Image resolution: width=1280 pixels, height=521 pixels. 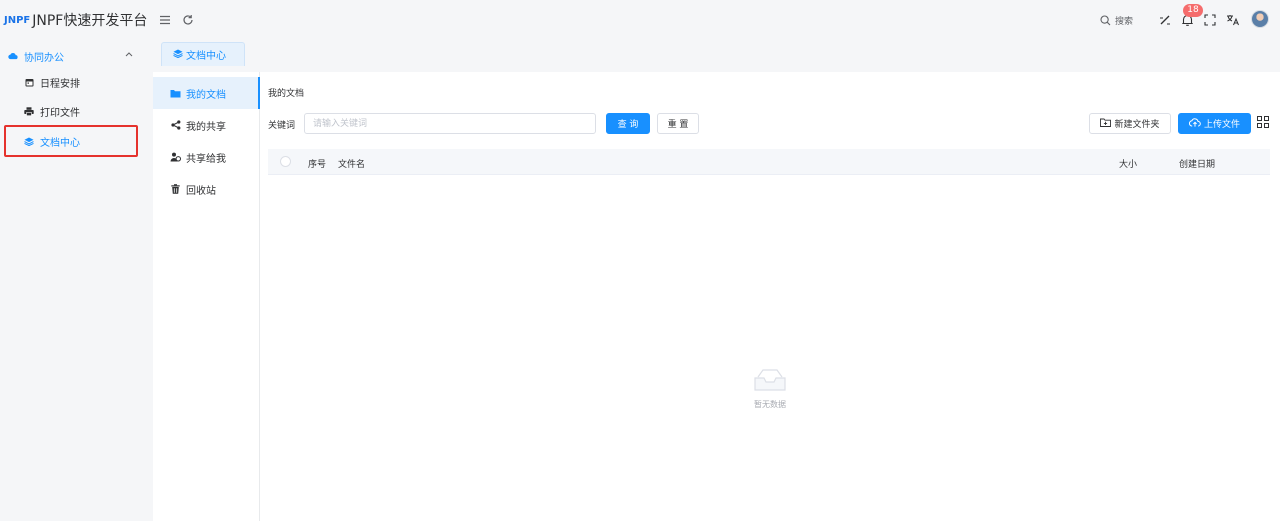 I want to click on calendar-icon, so click(x=29, y=82).